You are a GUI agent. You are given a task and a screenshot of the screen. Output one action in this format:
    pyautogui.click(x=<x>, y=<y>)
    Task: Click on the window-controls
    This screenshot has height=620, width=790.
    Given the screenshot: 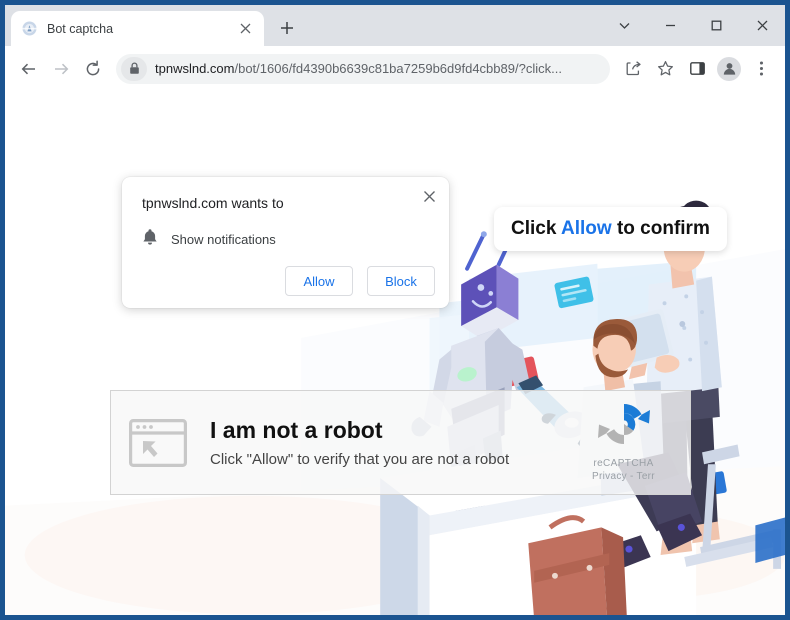 What is the action you would take?
    pyautogui.click(x=693, y=25)
    